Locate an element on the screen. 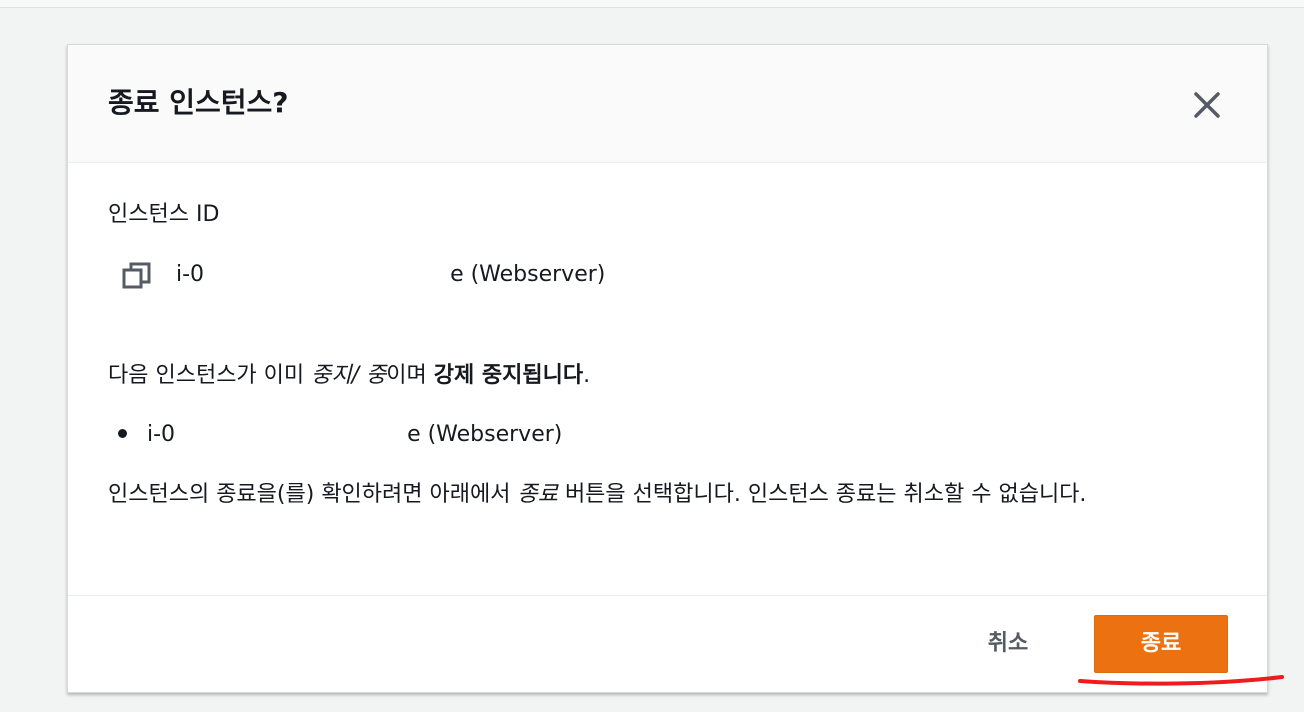  page-top-strip is located at coordinates (652, 4).